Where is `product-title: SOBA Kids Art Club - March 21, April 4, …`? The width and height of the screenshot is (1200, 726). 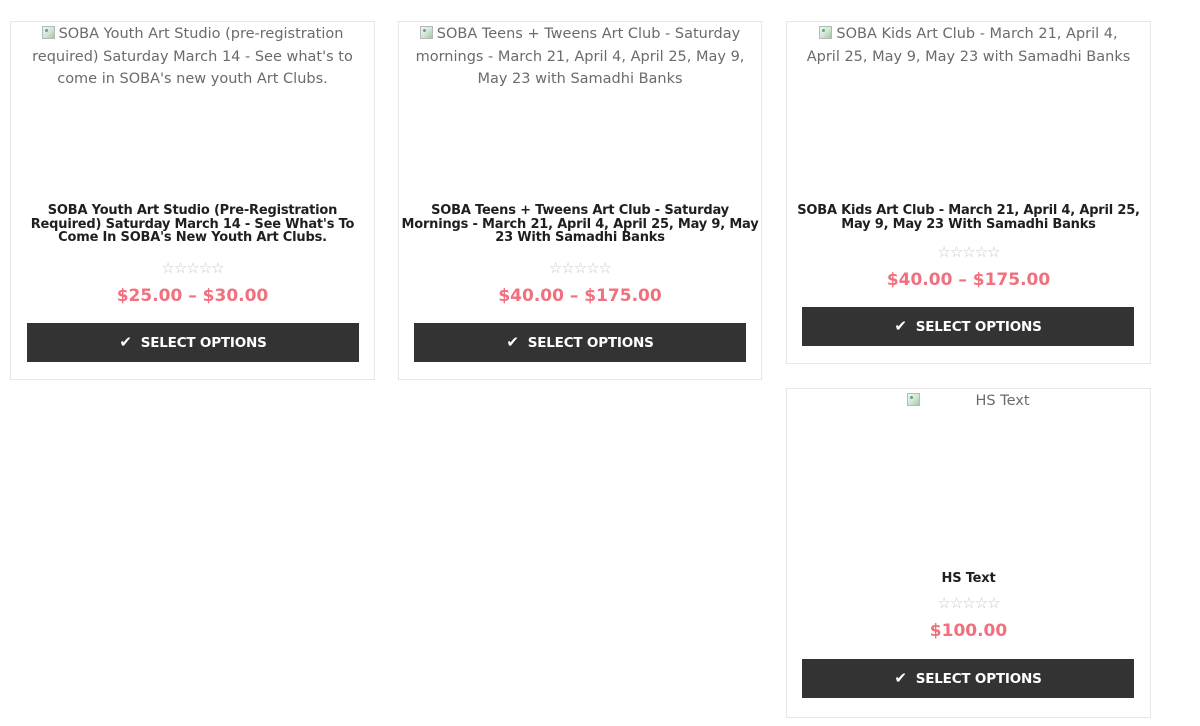
product-title: SOBA Kids Art Club - March 21, April 4, … is located at coordinates (968, 217).